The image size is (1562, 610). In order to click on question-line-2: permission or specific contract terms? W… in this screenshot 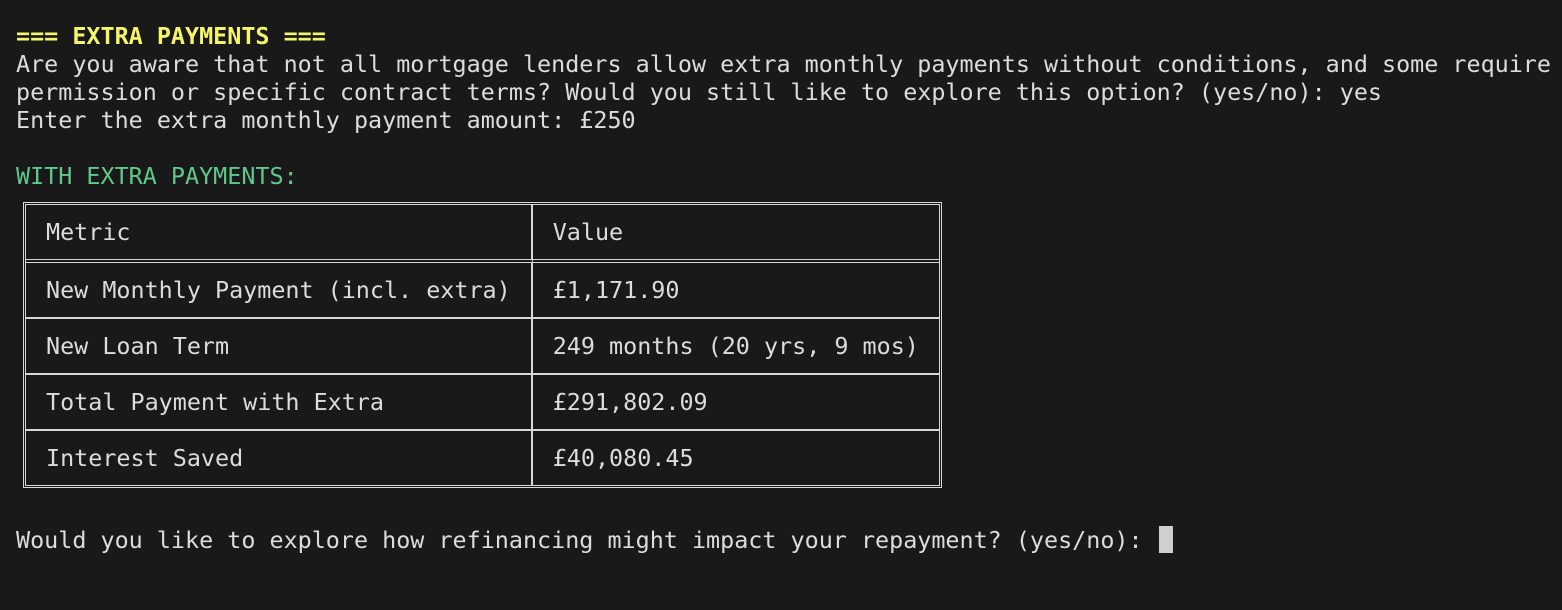, I will do `click(699, 92)`.